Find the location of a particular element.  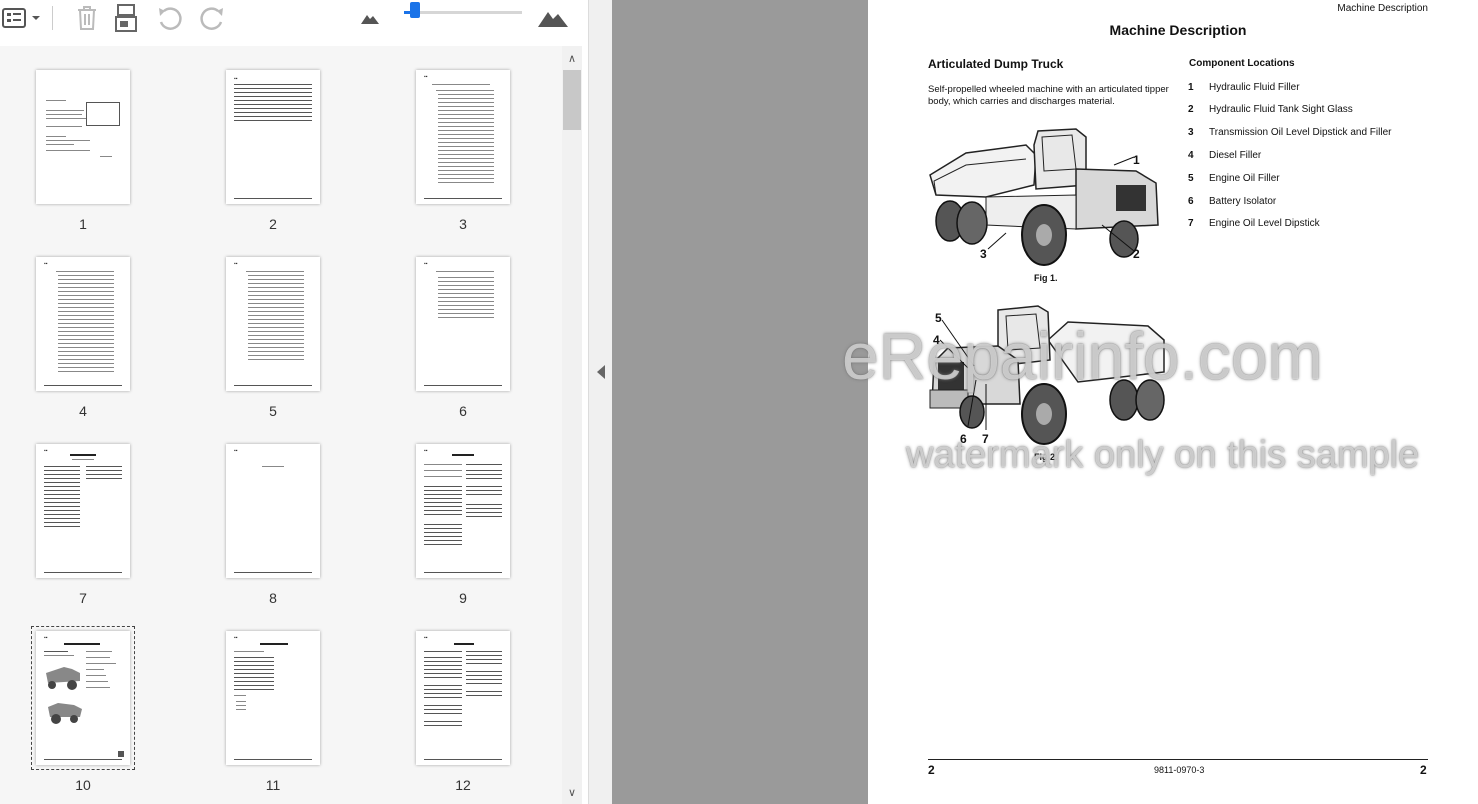

thumbnail-page-number: 9 is located at coordinates (463, 598).